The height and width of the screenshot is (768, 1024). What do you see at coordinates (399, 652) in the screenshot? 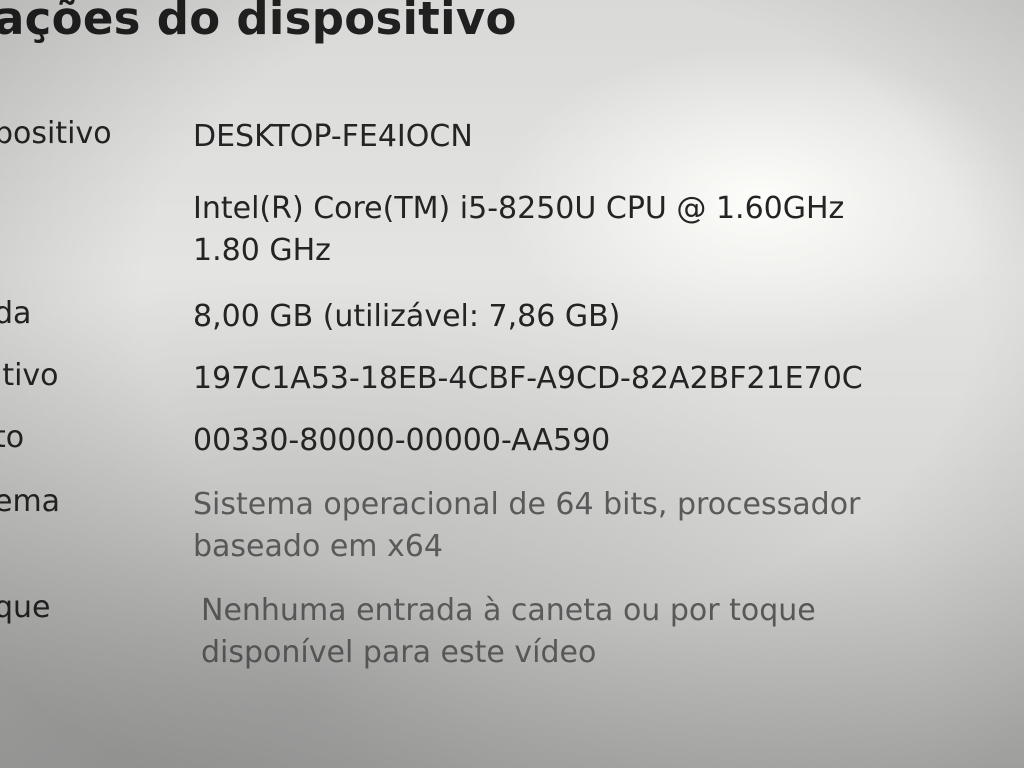
I see `spec-value-pen-and-touch-line-2: disponível para este vídeo` at bounding box center [399, 652].